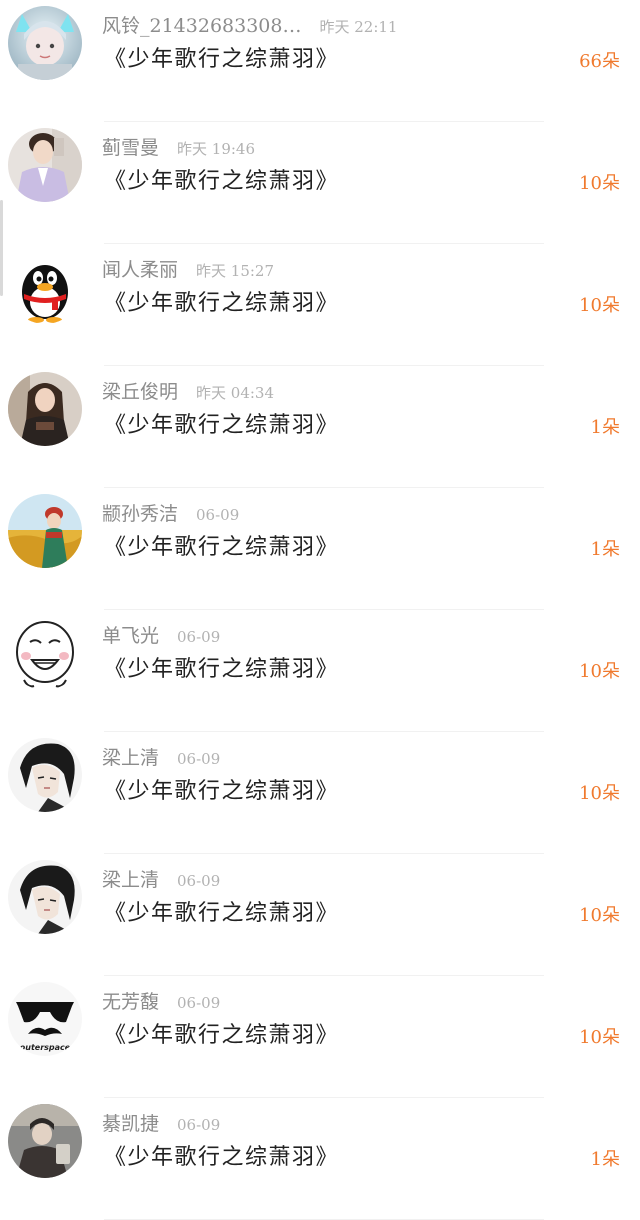  What do you see at coordinates (216, 149) in the screenshot?
I see `timestamp: 昨天 19:46` at bounding box center [216, 149].